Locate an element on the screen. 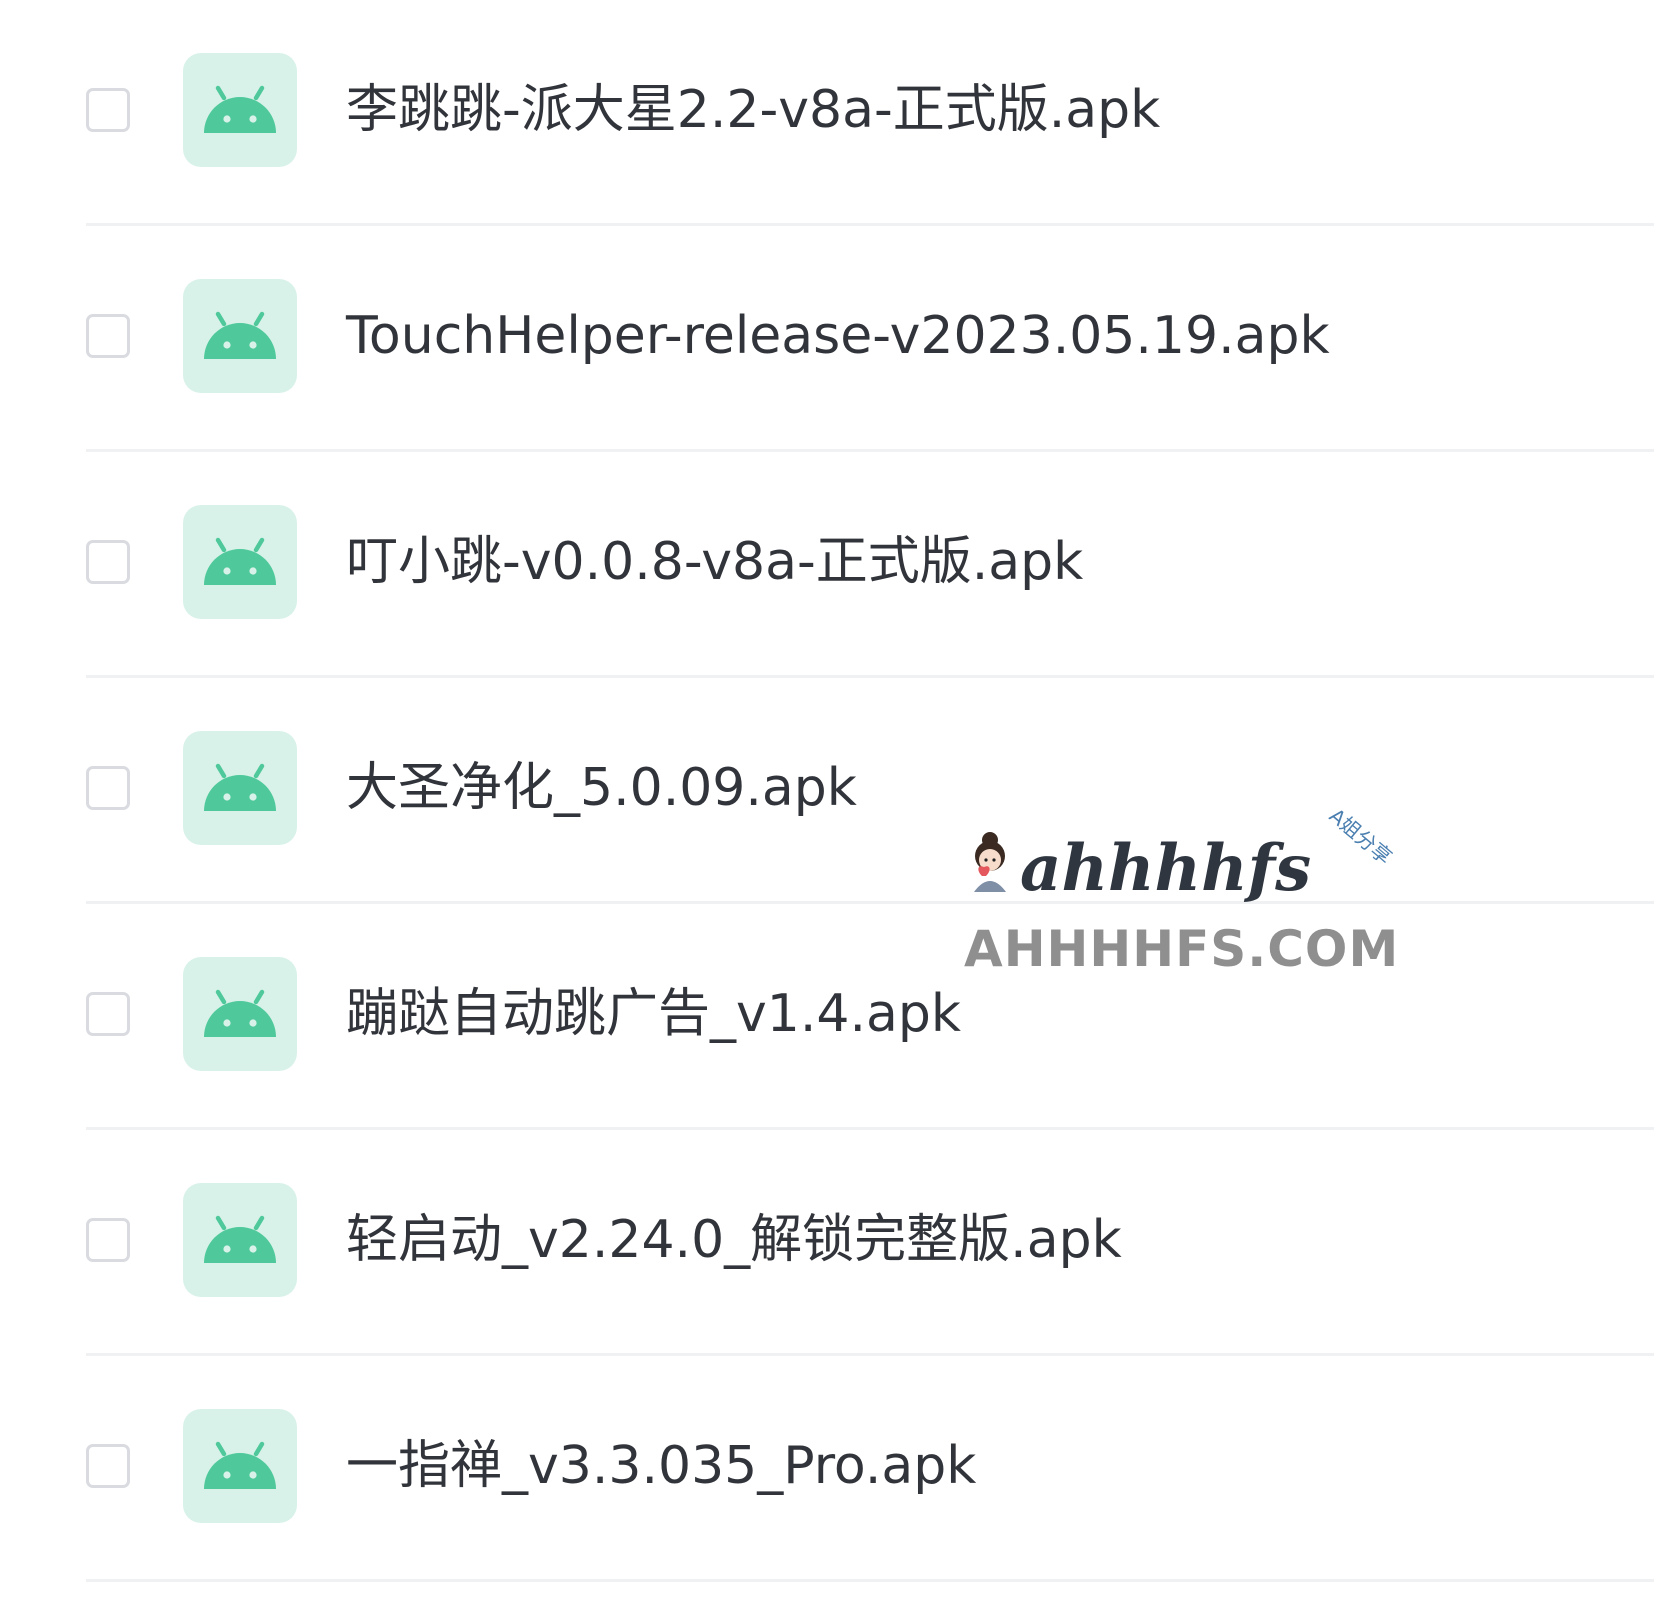 This screenshot has width=1654, height=1622. file-name: 大圣净化_5.0.09.apk is located at coordinates (601, 788).